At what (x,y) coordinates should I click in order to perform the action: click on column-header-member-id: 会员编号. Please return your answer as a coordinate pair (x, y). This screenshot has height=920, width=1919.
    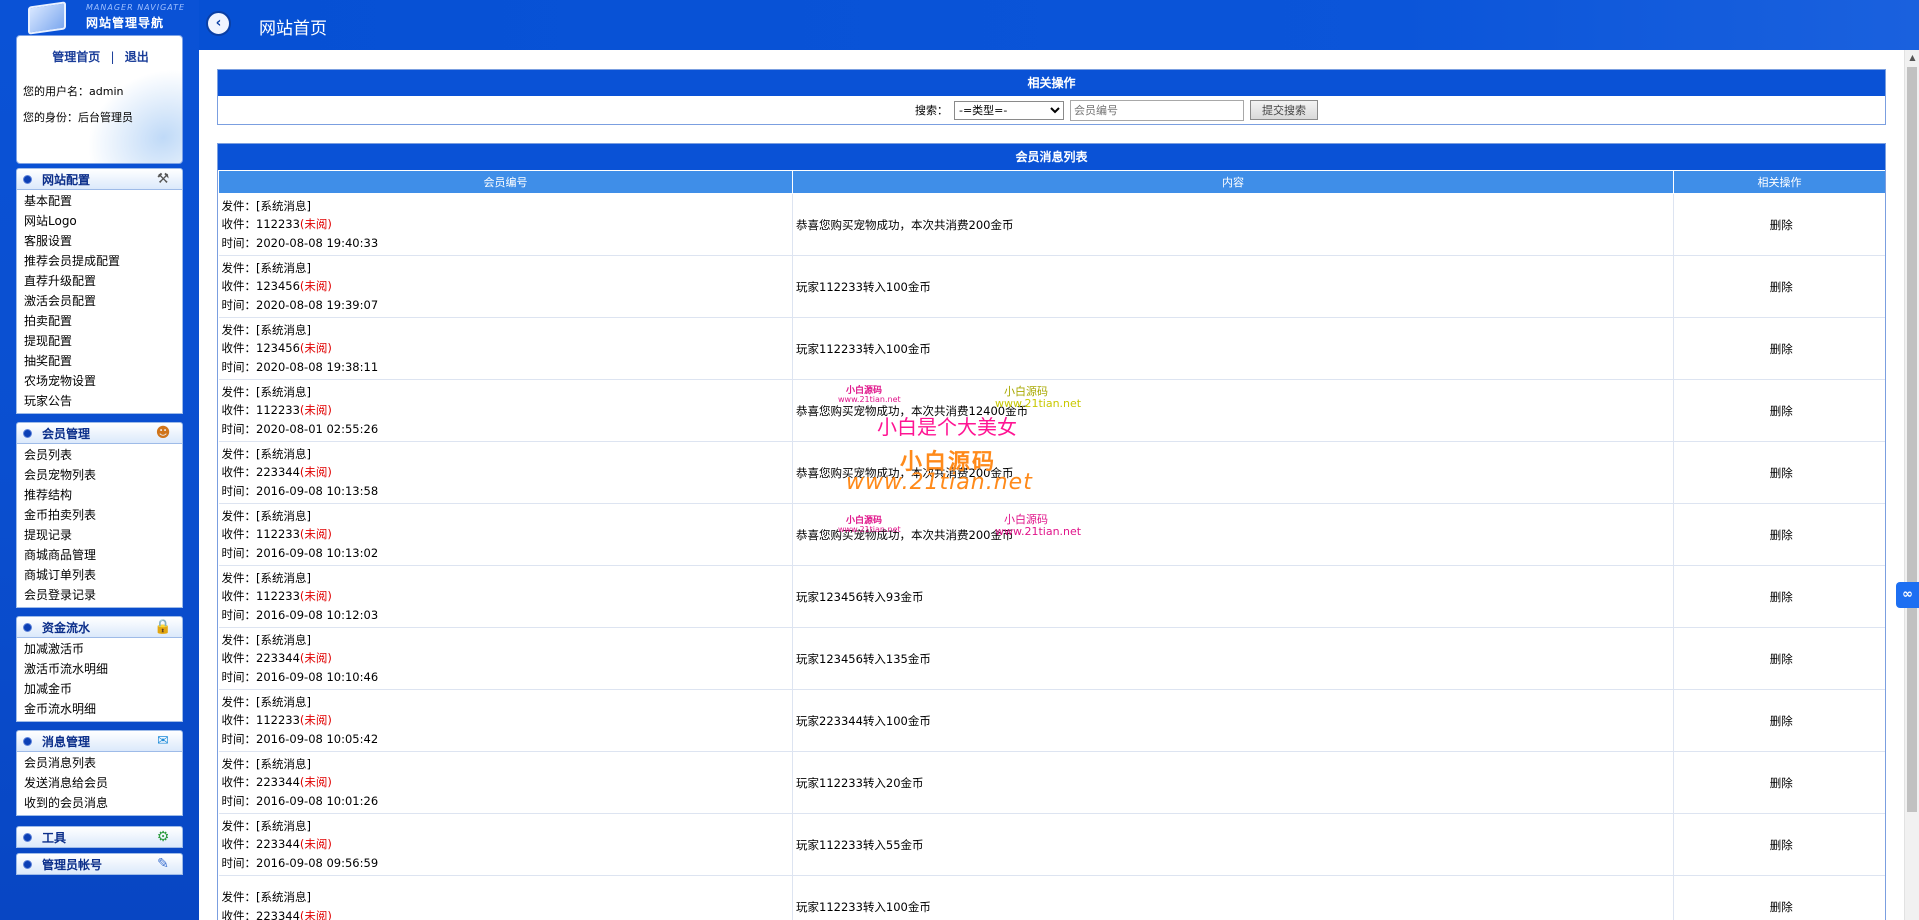
    Looking at the image, I should click on (505, 182).